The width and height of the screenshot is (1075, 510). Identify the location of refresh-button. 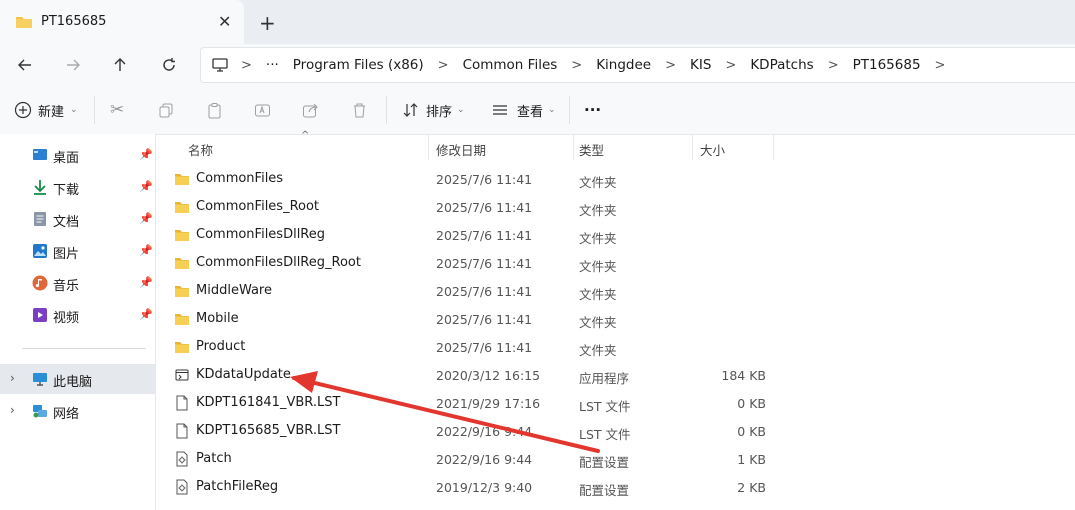
(169, 65).